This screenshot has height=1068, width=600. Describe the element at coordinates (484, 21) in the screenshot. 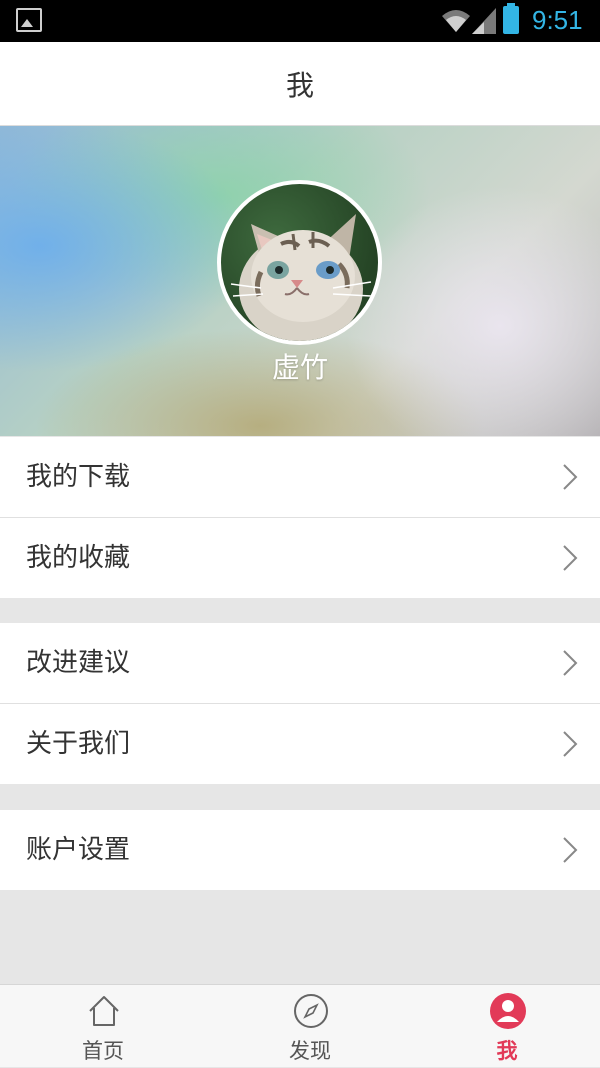

I see `signal-icon` at that location.